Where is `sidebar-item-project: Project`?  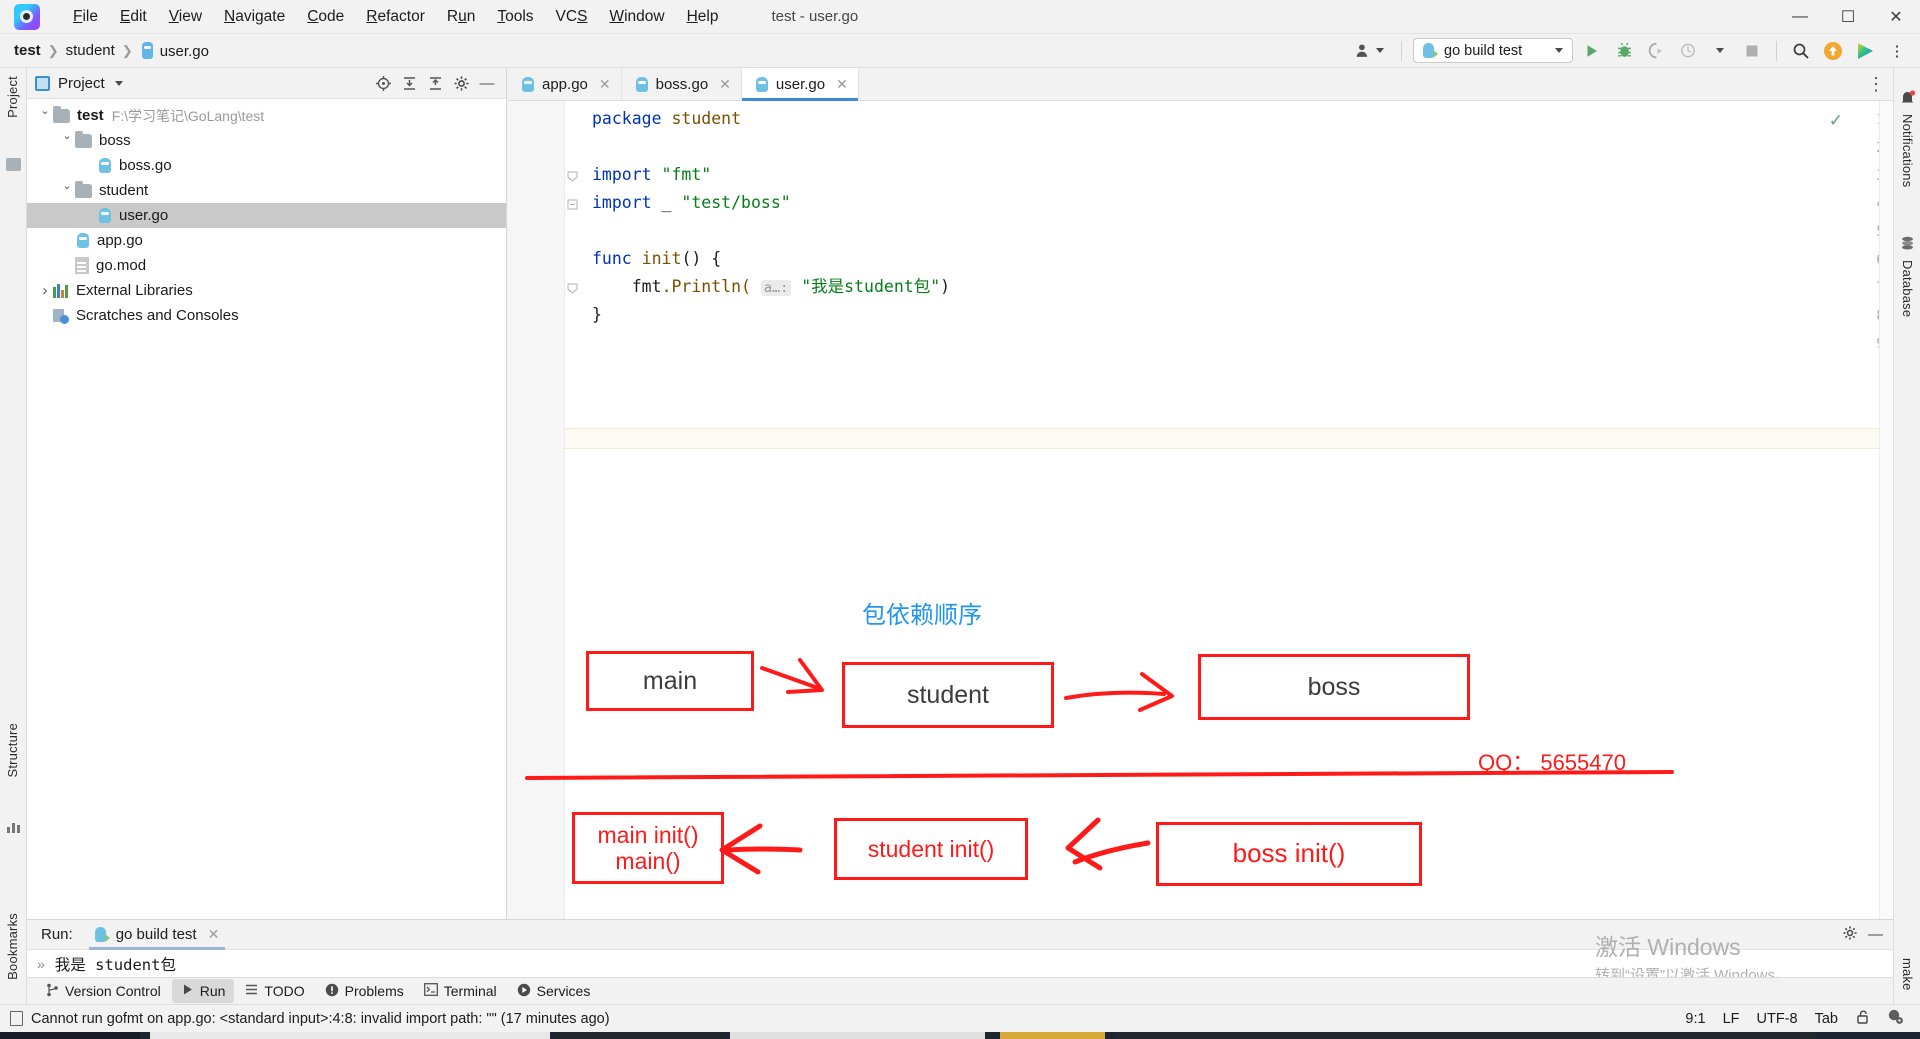
sidebar-item-project: Project is located at coordinates (12, 97).